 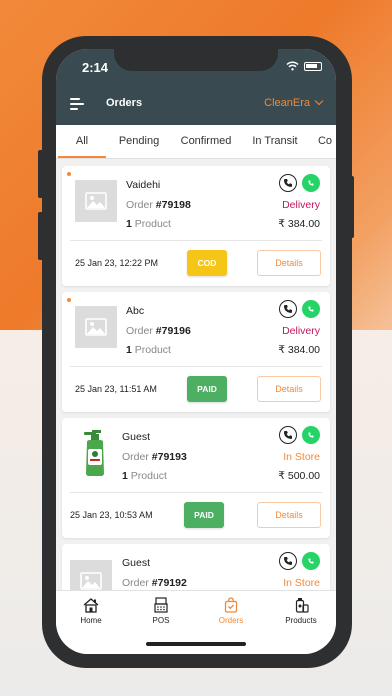 What do you see at coordinates (196, 105) in the screenshot?
I see `app-bar: Orders CleanEra` at bounding box center [196, 105].